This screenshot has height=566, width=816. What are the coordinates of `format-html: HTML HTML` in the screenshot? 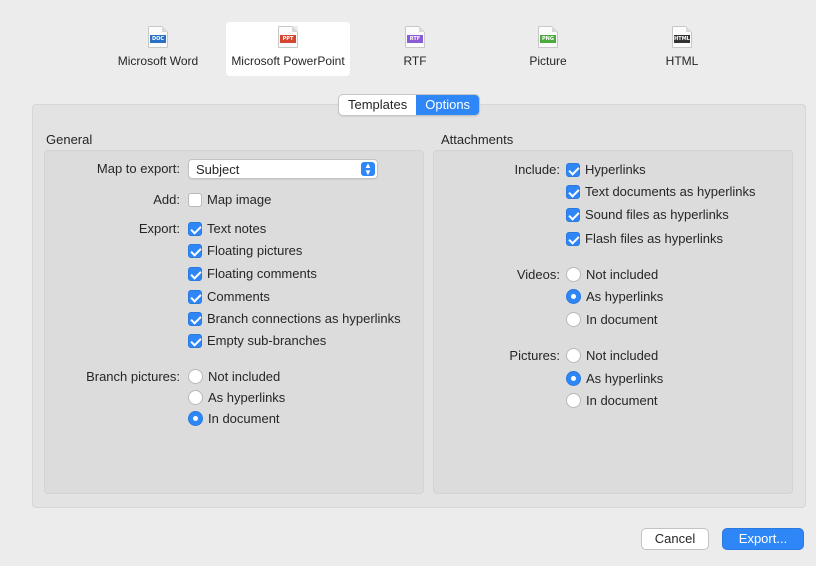 It's located at (682, 49).